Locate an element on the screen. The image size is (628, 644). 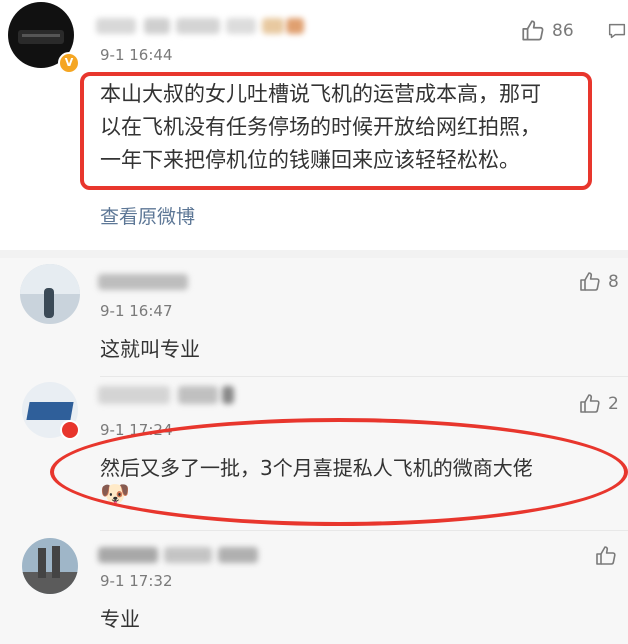
like-button: 8 is located at coordinates (598, 282).